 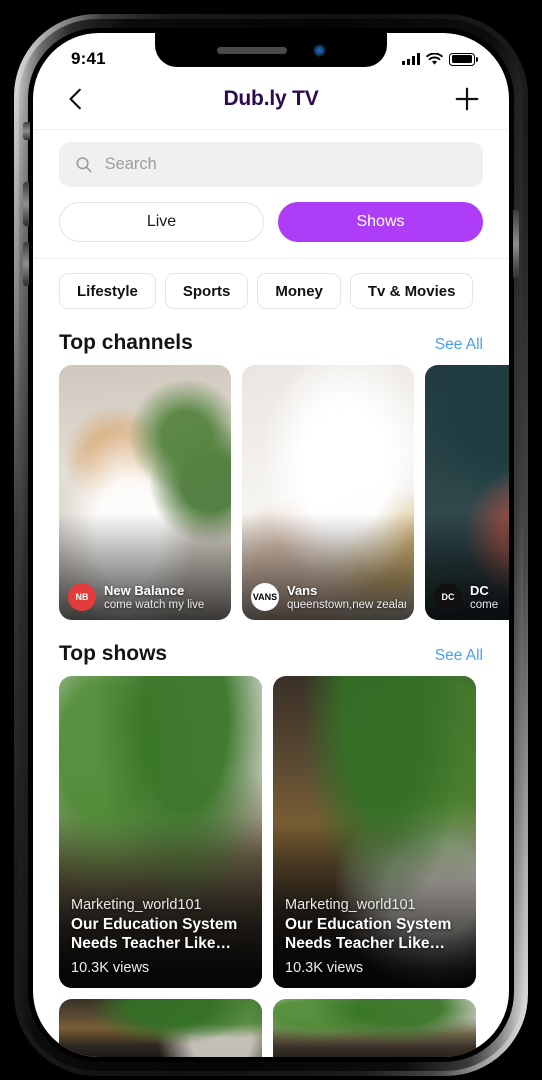 What do you see at coordinates (145, 492) in the screenshot?
I see `channel-card: NB New Balance come watch my live` at bounding box center [145, 492].